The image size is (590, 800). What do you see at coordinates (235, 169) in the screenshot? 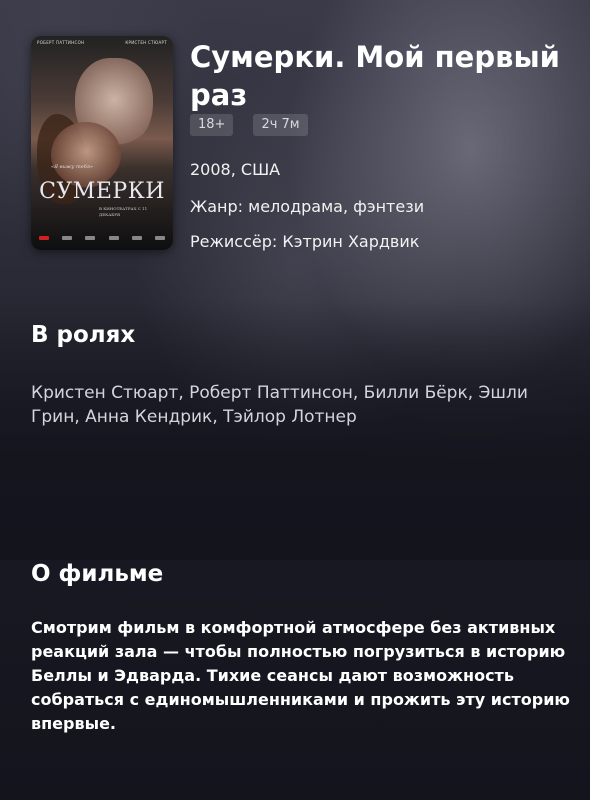
I see `year-country: 2008, США` at bounding box center [235, 169].